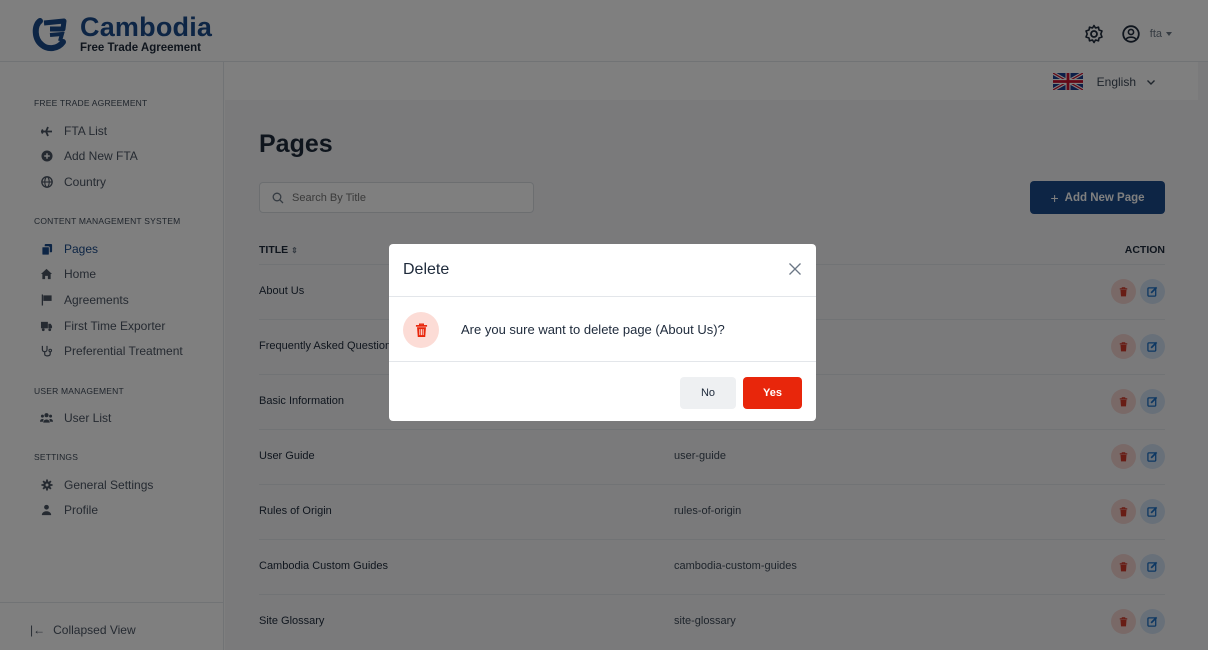 The image size is (1208, 650). What do you see at coordinates (421, 330) in the screenshot?
I see `trash-icon` at bounding box center [421, 330].